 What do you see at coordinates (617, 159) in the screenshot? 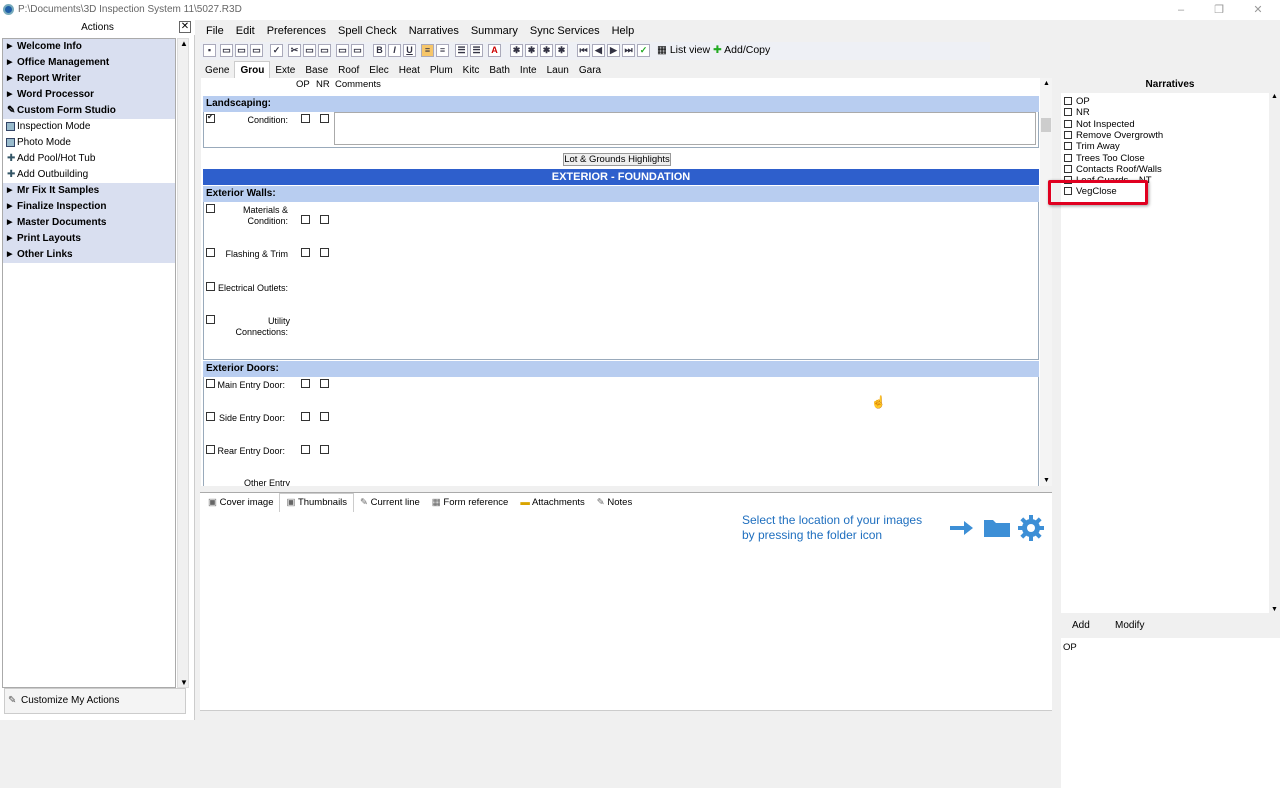
I see `highlights-button: Lot & Grounds Highlights` at bounding box center [617, 159].